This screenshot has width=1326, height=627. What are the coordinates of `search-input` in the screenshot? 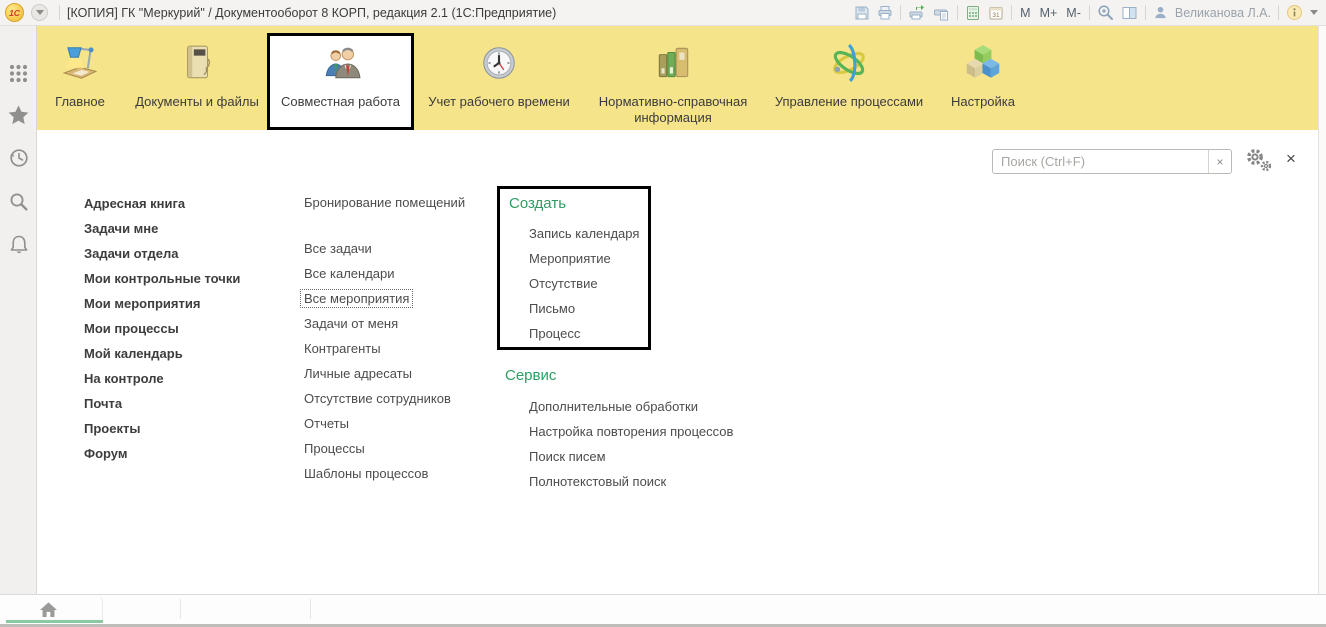 It's located at (1100, 161).